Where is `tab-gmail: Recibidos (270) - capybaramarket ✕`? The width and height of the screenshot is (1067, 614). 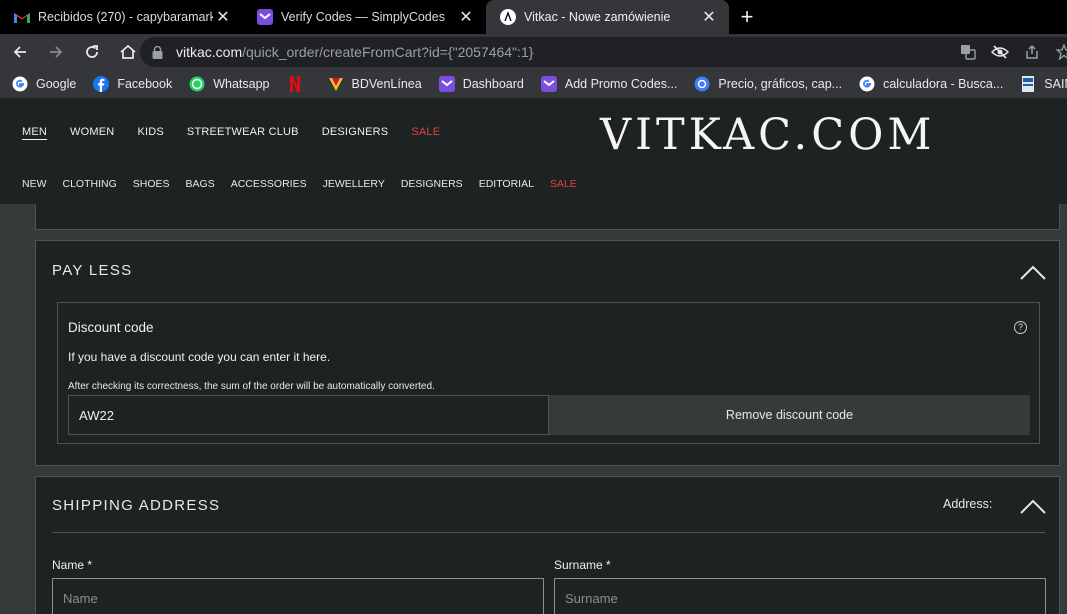
tab-gmail: Recibidos (270) - capybaramarket ✕ is located at coordinates (121, 17).